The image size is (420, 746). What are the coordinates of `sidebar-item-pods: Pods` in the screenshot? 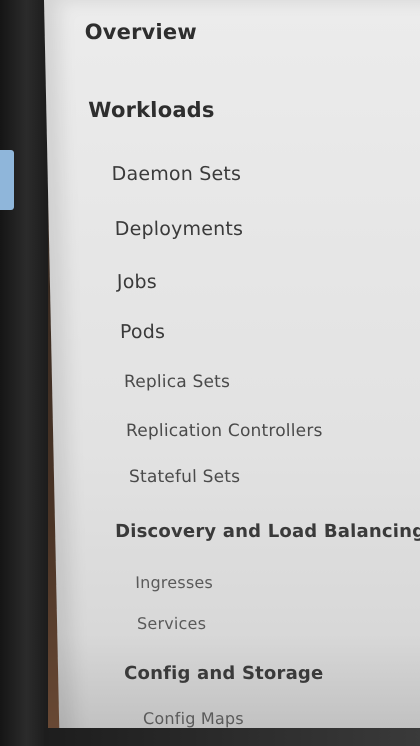 It's located at (143, 332).